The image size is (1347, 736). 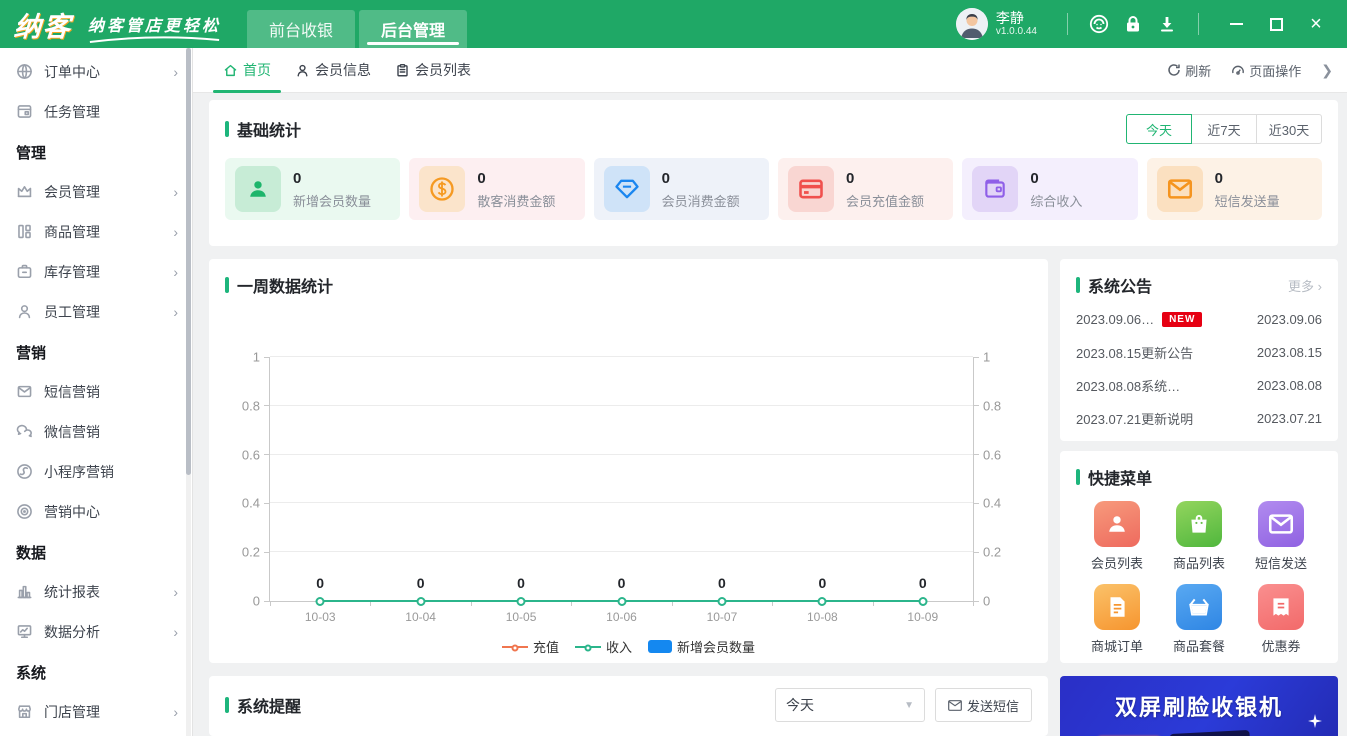 What do you see at coordinates (96, 592) in the screenshot?
I see `sidebar-item: 统计报表 ›` at bounding box center [96, 592].